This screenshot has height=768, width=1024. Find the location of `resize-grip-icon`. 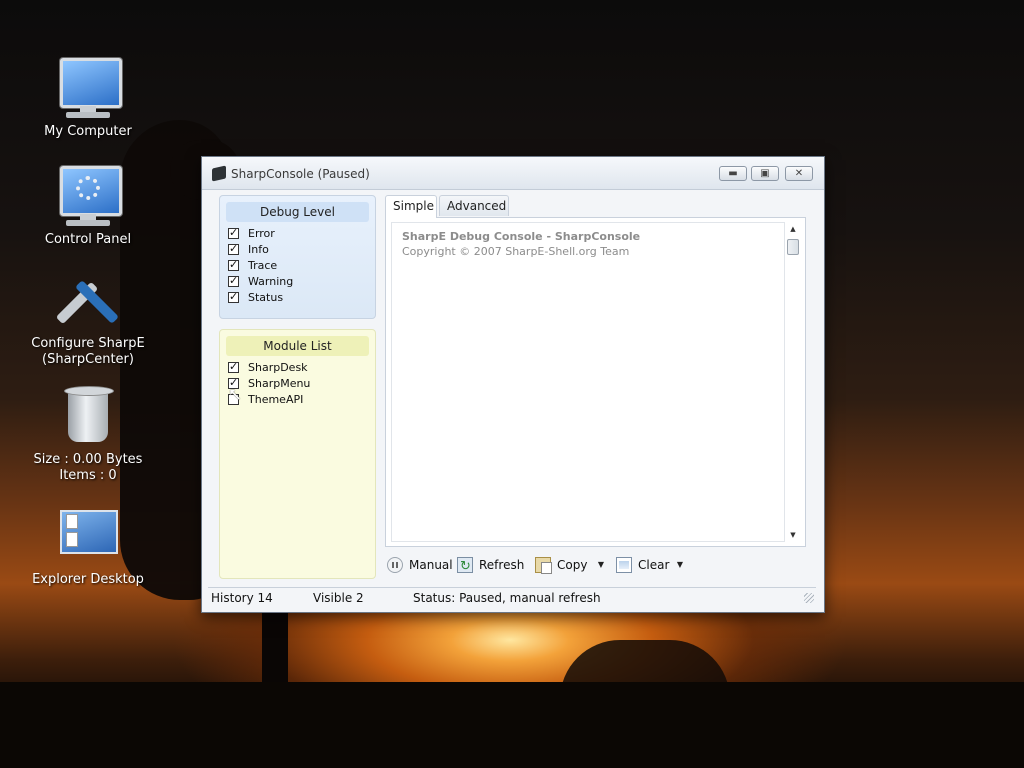

resize-grip-icon is located at coordinates (809, 598).